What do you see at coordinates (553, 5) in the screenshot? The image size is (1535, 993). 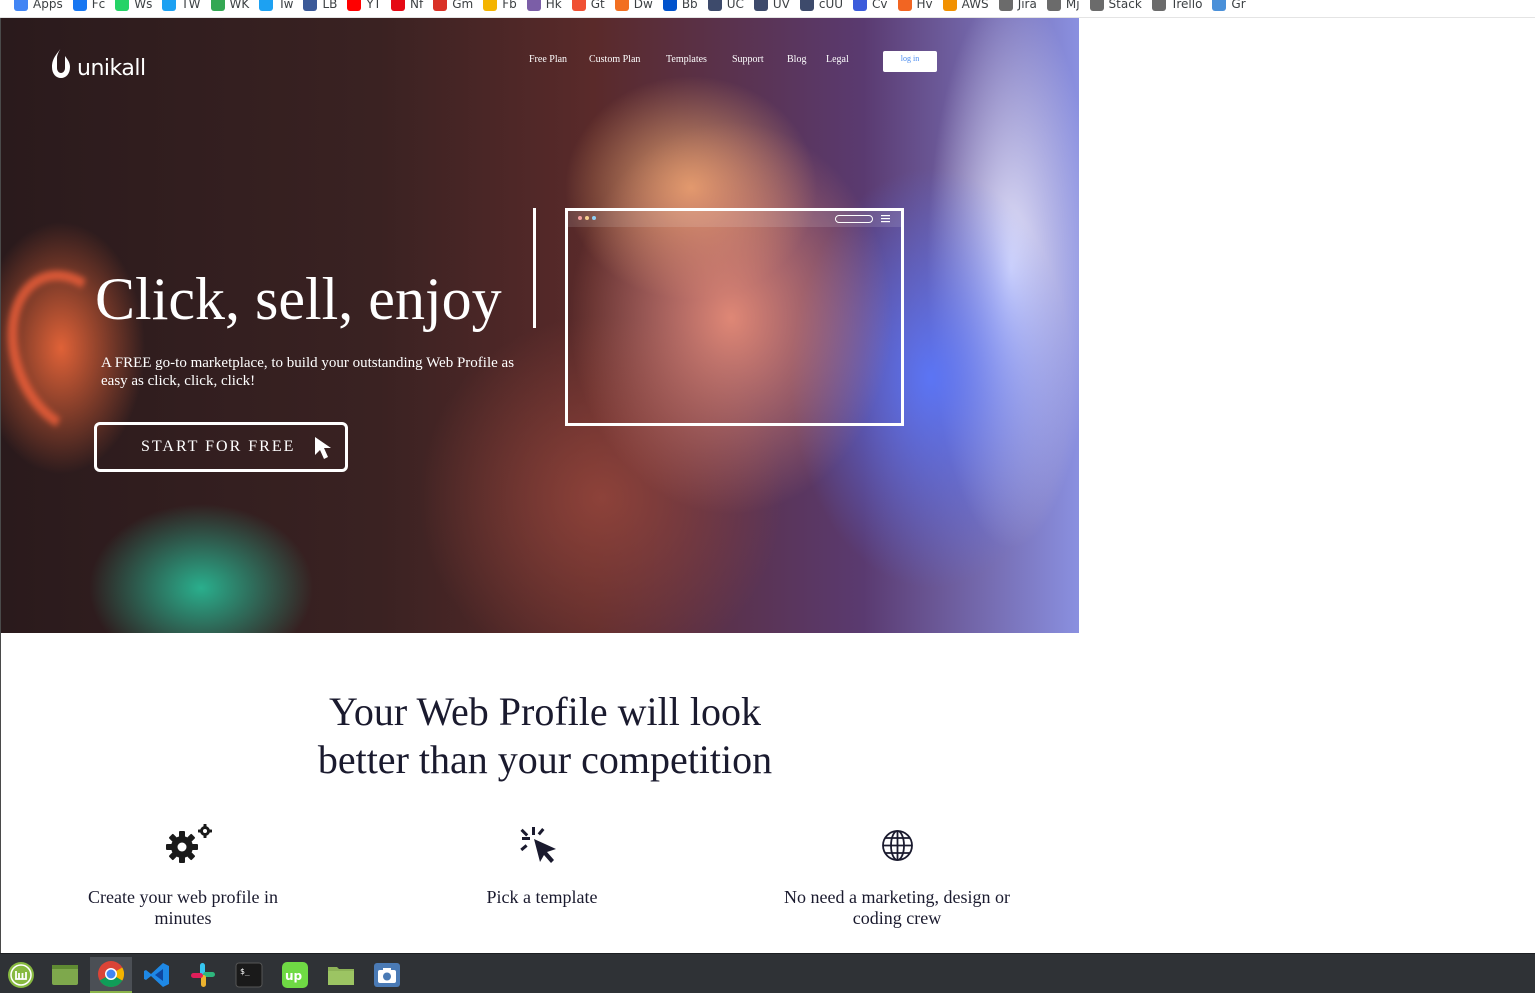 I see `bookmark-label: Hk` at bounding box center [553, 5].